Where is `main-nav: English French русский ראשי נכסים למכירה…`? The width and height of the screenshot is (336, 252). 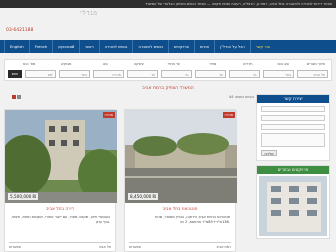 main-nav: English French русский ראשי נכסים למכירה… is located at coordinates (168, 46).